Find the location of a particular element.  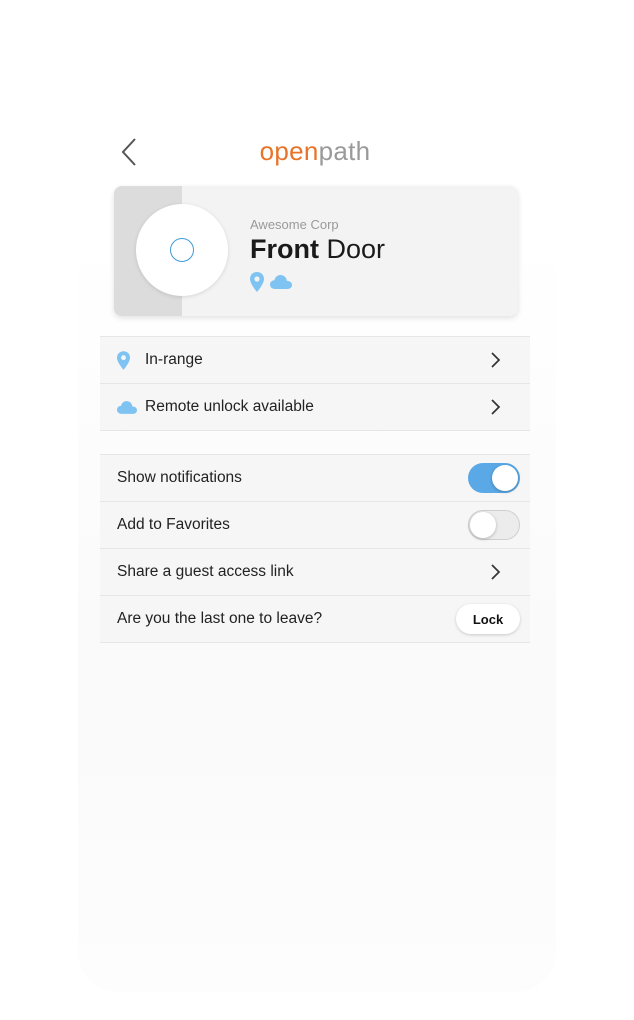

door-card: Awesome Corp Front Door is located at coordinates (316, 251).